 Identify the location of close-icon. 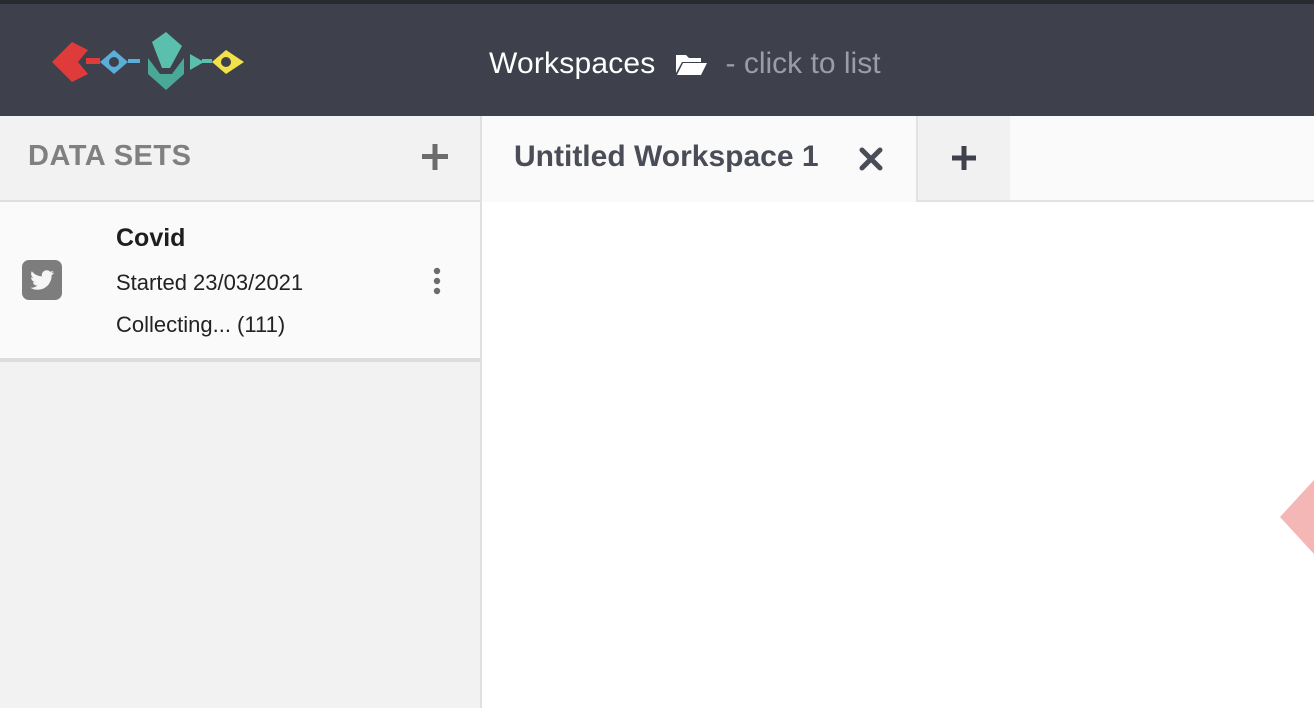
(871, 159).